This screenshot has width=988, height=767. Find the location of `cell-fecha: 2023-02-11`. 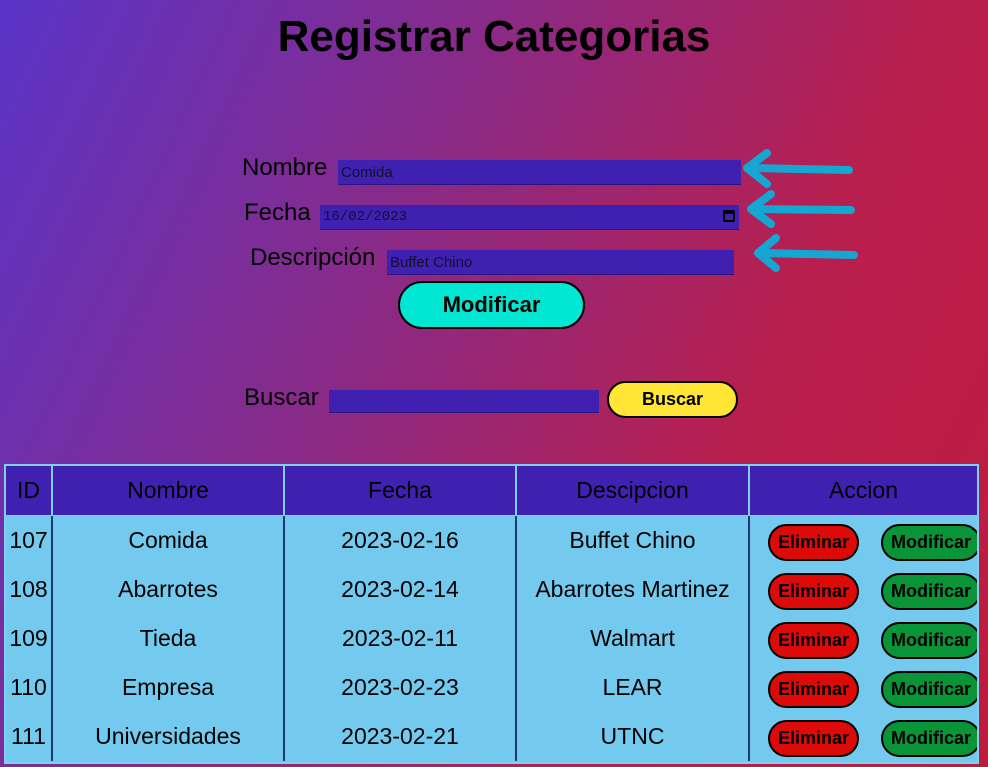

cell-fecha: 2023-02-11 is located at coordinates (400, 638).